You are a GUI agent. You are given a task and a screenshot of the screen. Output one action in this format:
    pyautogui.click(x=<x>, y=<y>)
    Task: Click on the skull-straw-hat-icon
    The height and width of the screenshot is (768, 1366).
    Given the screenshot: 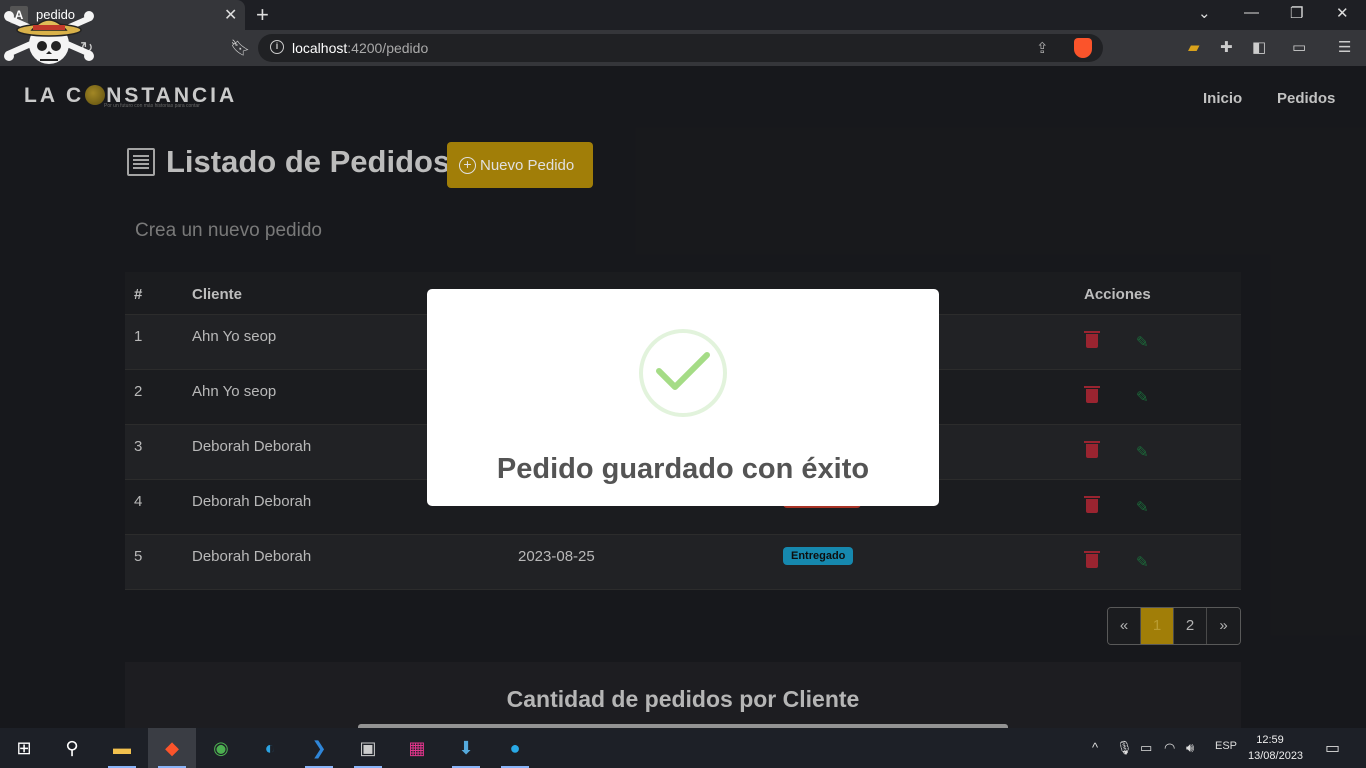 What is the action you would take?
    pyautogui.click(x=49, y=37)
    